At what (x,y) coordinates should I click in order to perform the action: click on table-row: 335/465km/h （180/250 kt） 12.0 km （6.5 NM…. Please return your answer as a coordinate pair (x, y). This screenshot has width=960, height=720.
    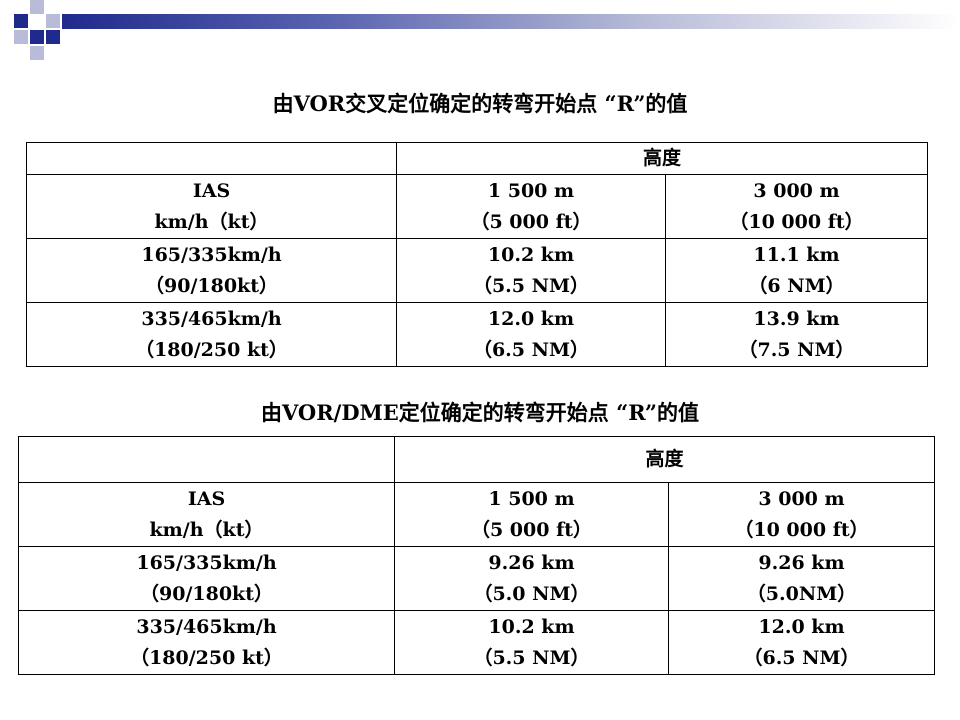
    Looking at the image, I should click on (477, 334).